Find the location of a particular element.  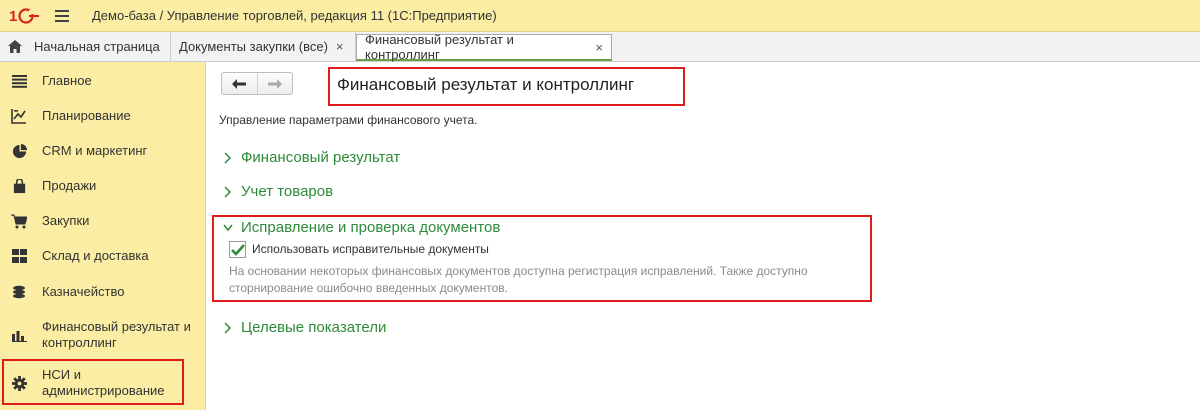

sidebar-item-treasury: Казначейство is located at coordinates (103, 292).